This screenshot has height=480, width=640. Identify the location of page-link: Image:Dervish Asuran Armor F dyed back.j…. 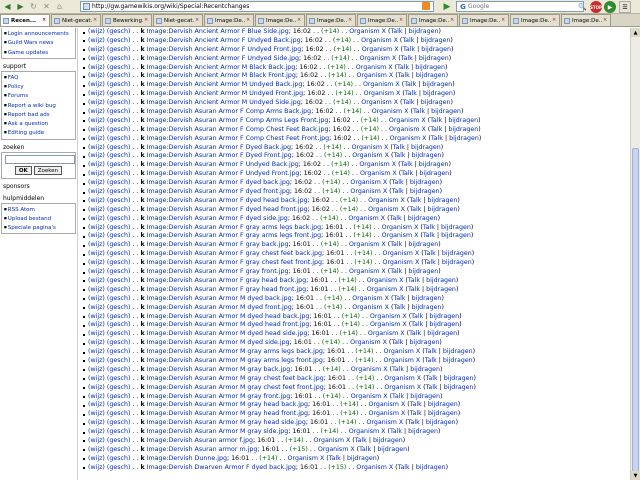
(218, 182).